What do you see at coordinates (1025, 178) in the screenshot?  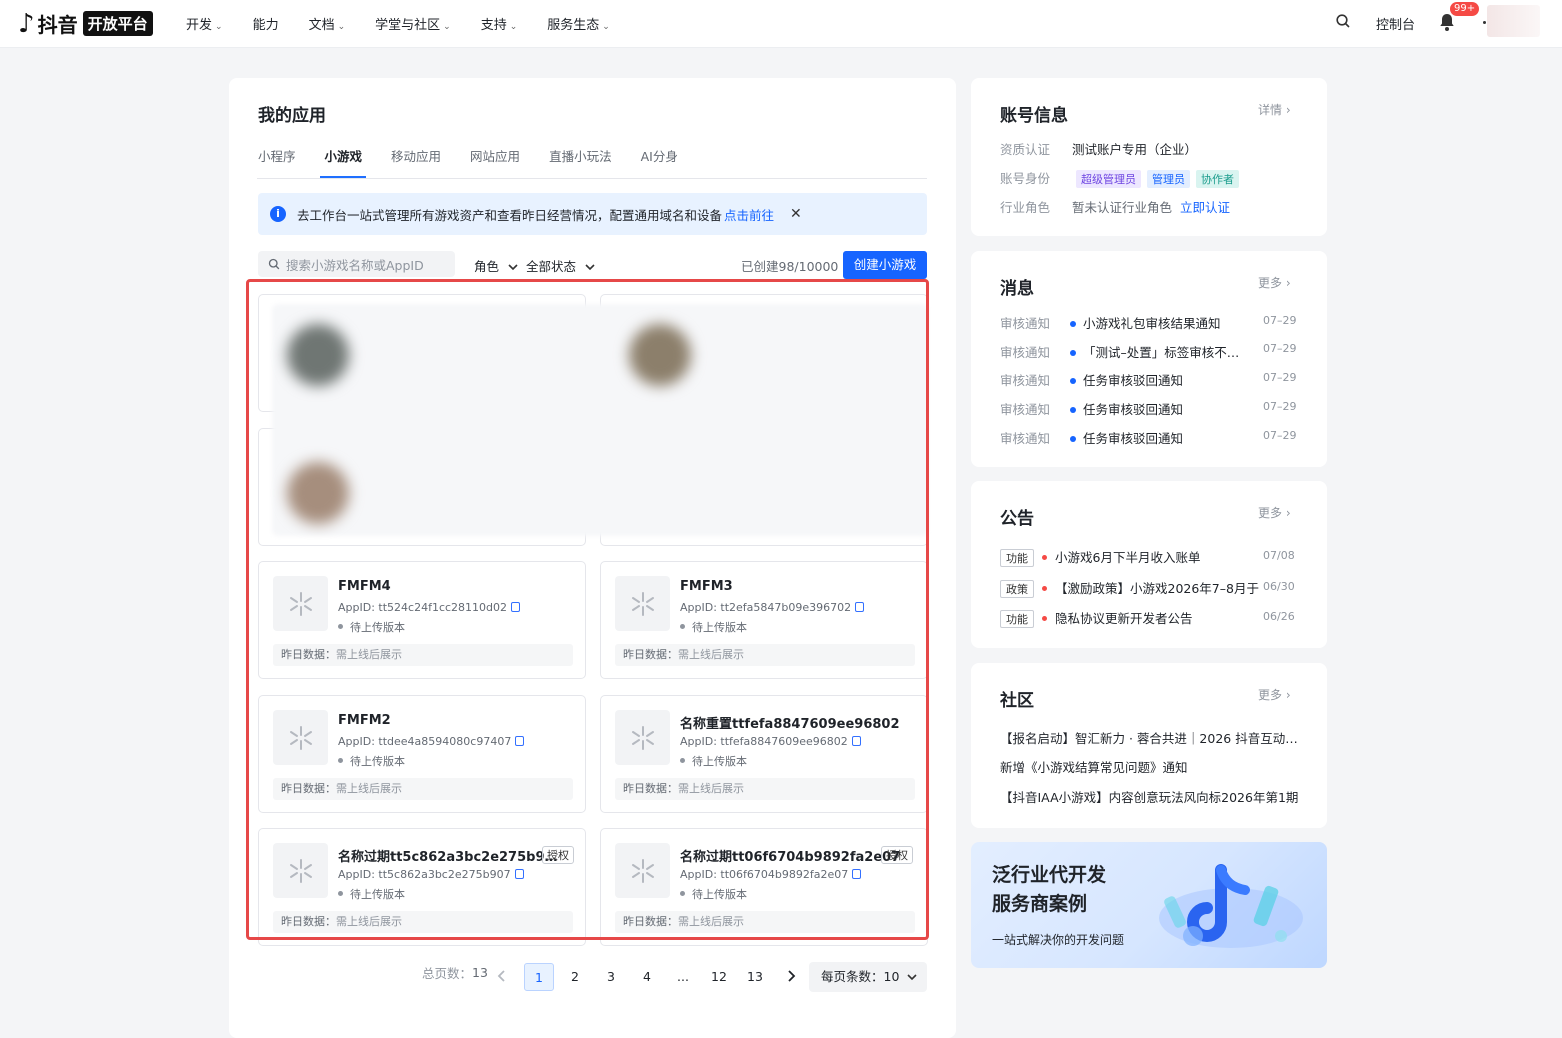 I see `row-label: 账号身份` at bounding box center [1025, 178].